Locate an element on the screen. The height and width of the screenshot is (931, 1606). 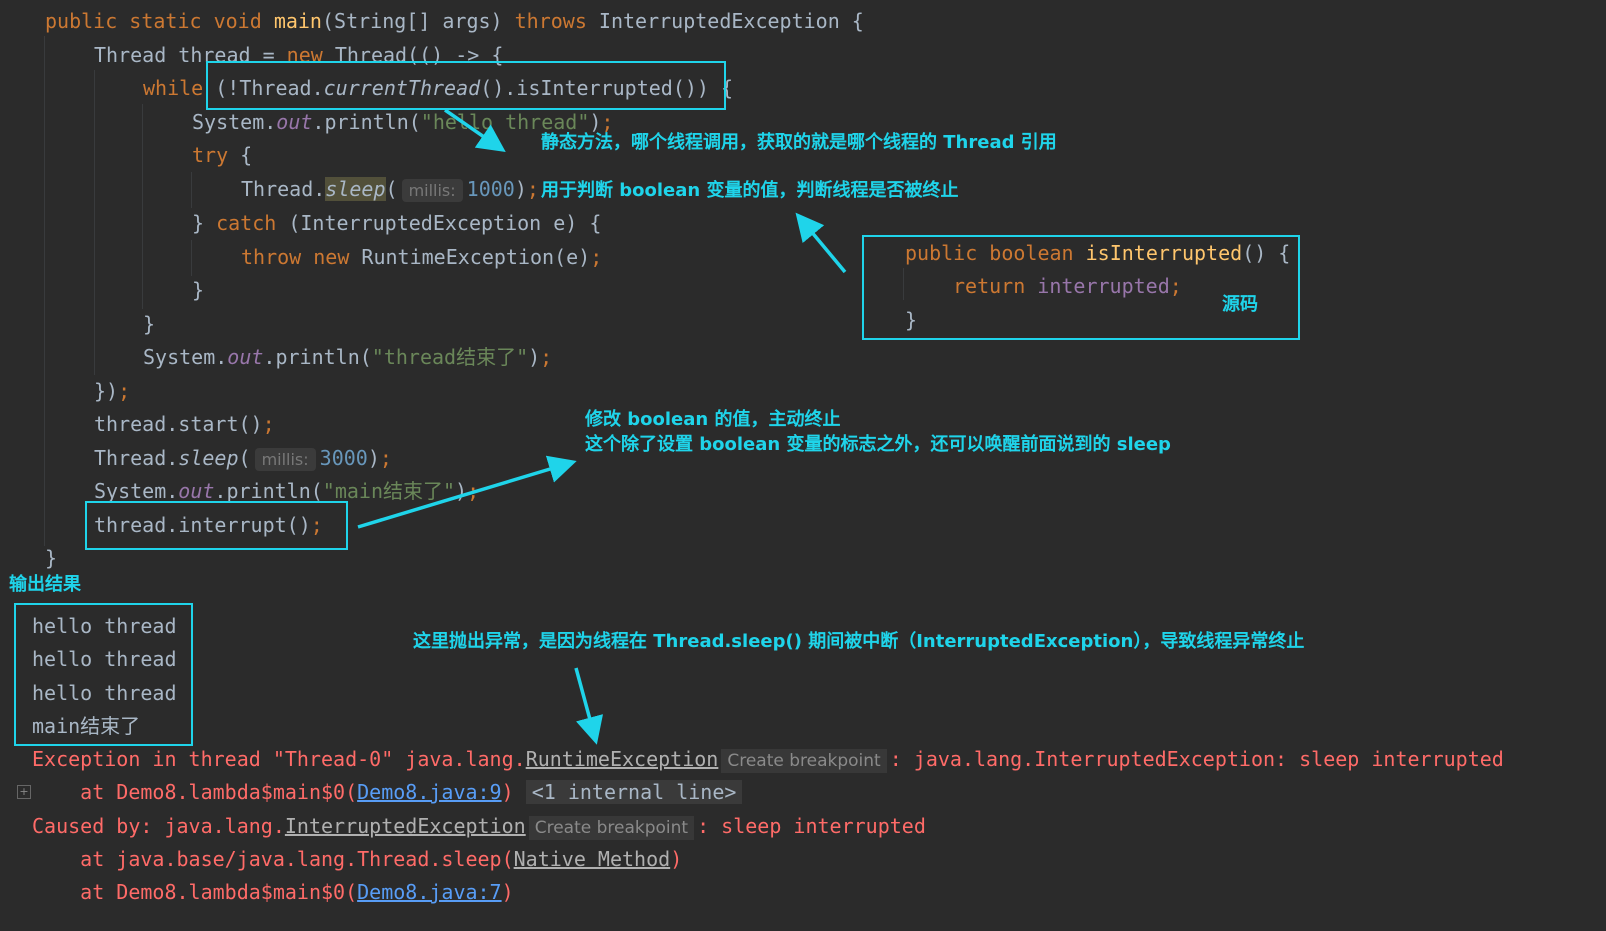
trace-text: : sleep interrupted is located at coordinates (811, 826).